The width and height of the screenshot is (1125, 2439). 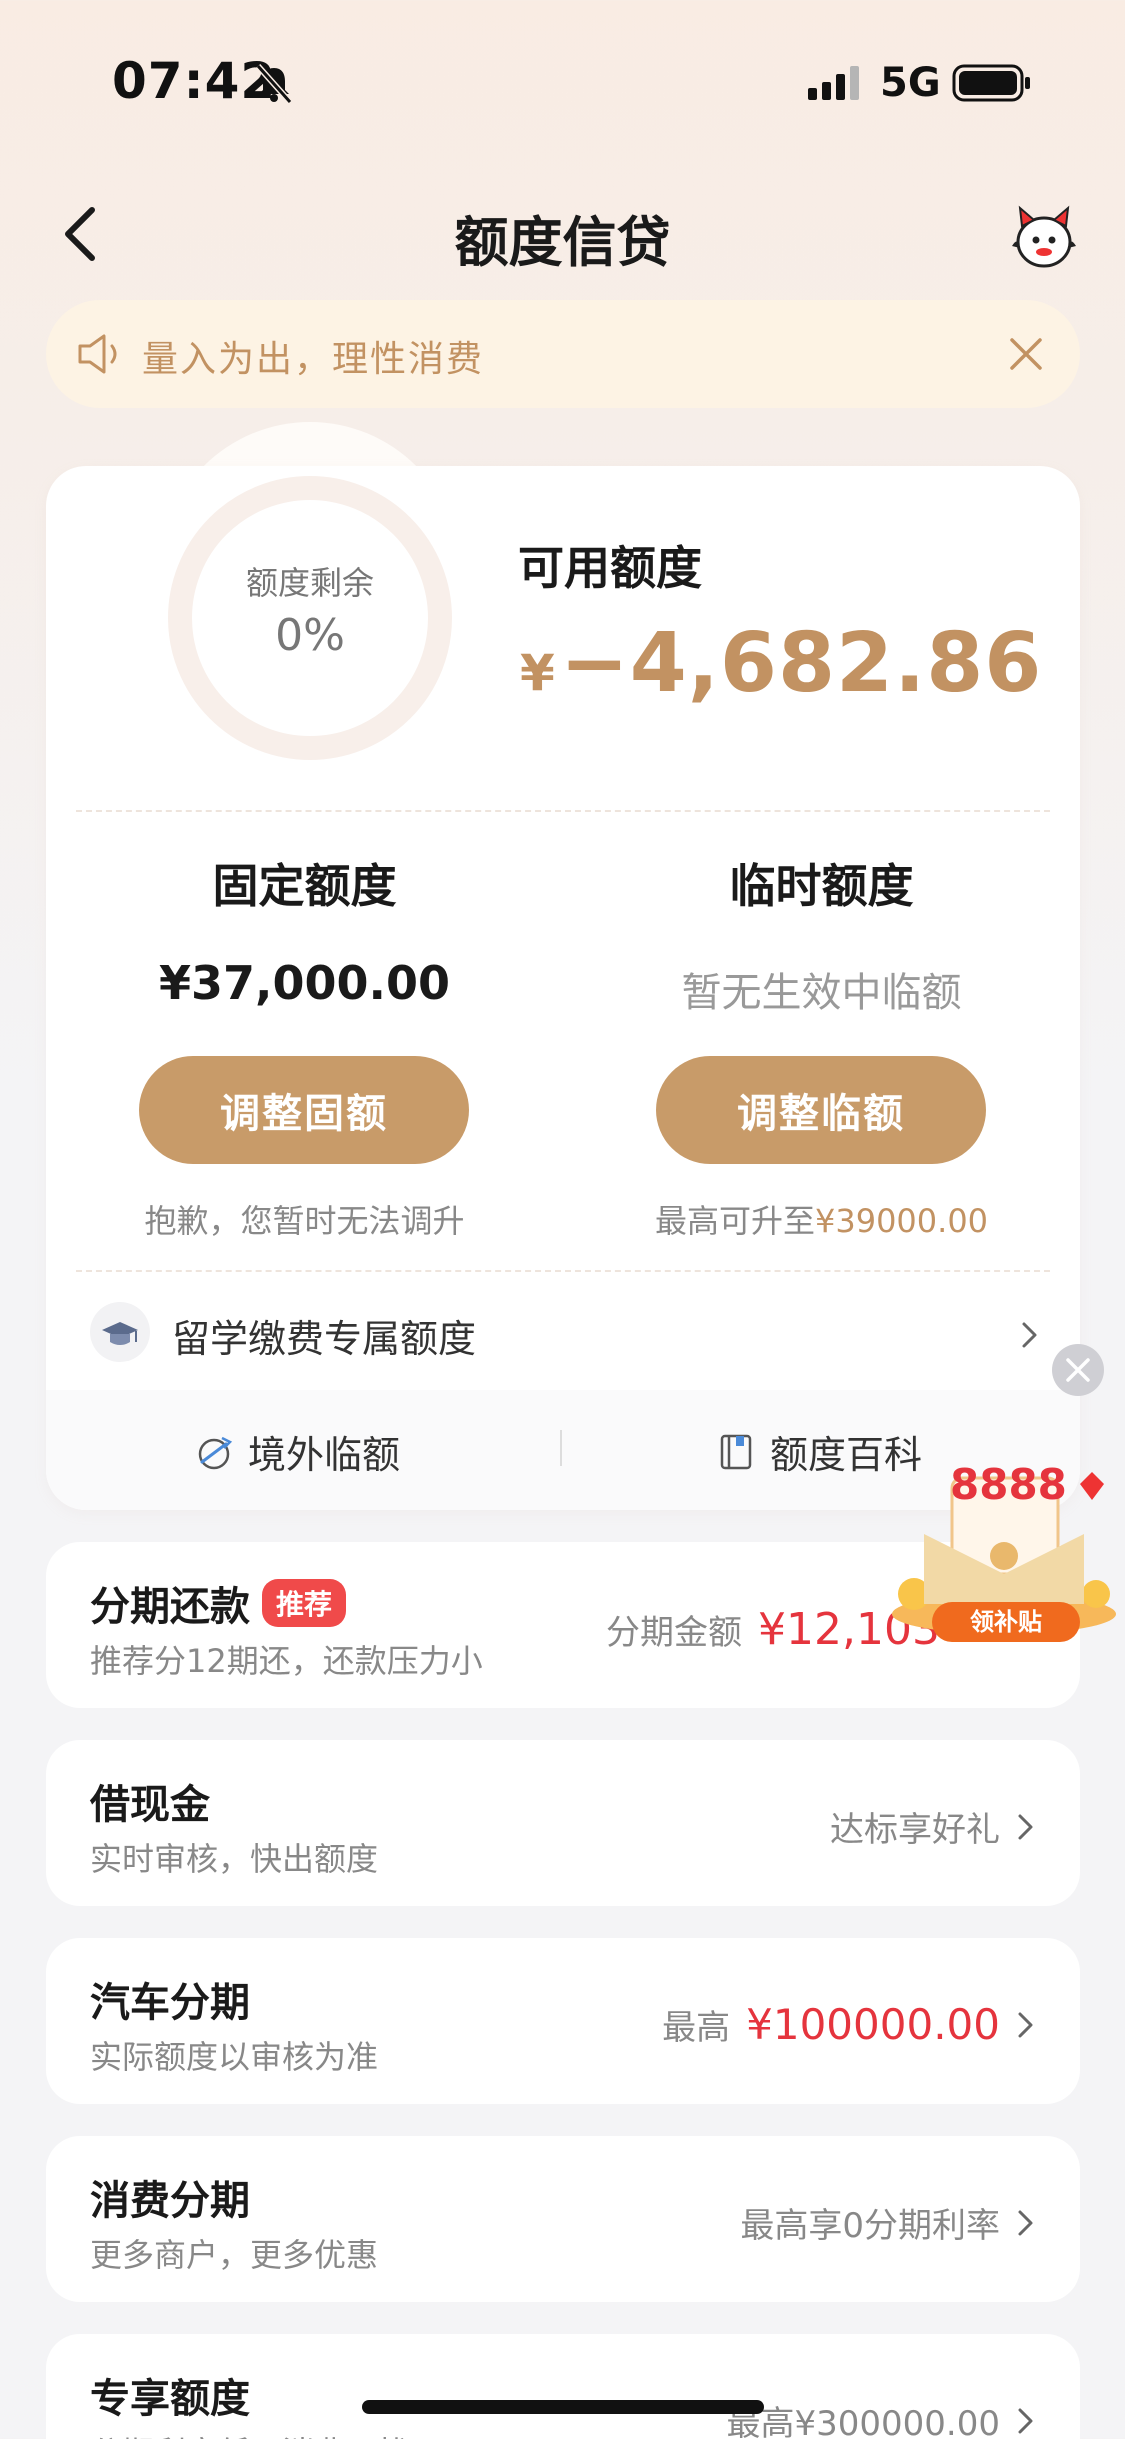 I want to click on recommend-badge: 推荐, so click(x=304, y=1603).